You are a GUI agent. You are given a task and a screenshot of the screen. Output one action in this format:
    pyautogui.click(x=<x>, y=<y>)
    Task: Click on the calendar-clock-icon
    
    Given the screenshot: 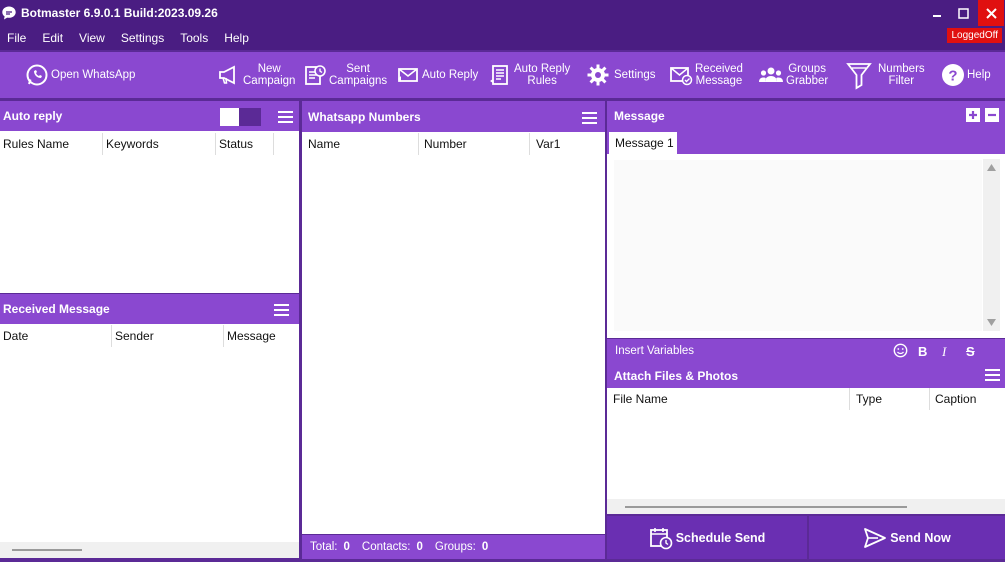 What is the action you would take?
    pyautogui.click(x=660, y=538)
    